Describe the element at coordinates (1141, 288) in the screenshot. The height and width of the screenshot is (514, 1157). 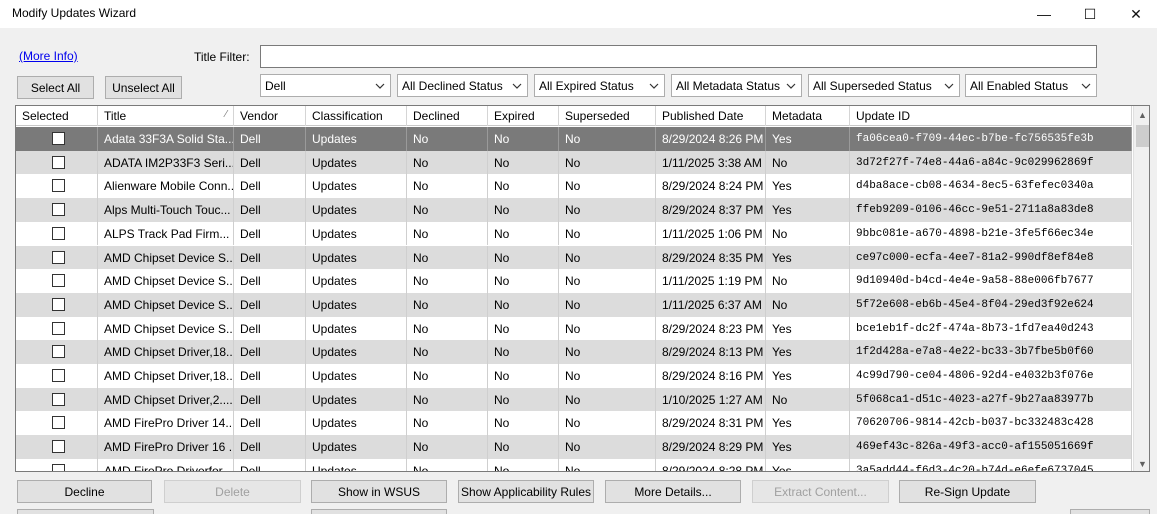
I see `vertical-scrollbar: ▲ ▼` at that location.